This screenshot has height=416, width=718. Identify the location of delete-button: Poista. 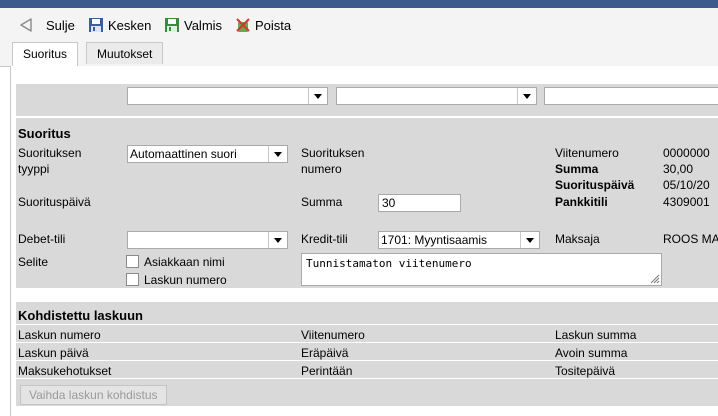
(263, 25).